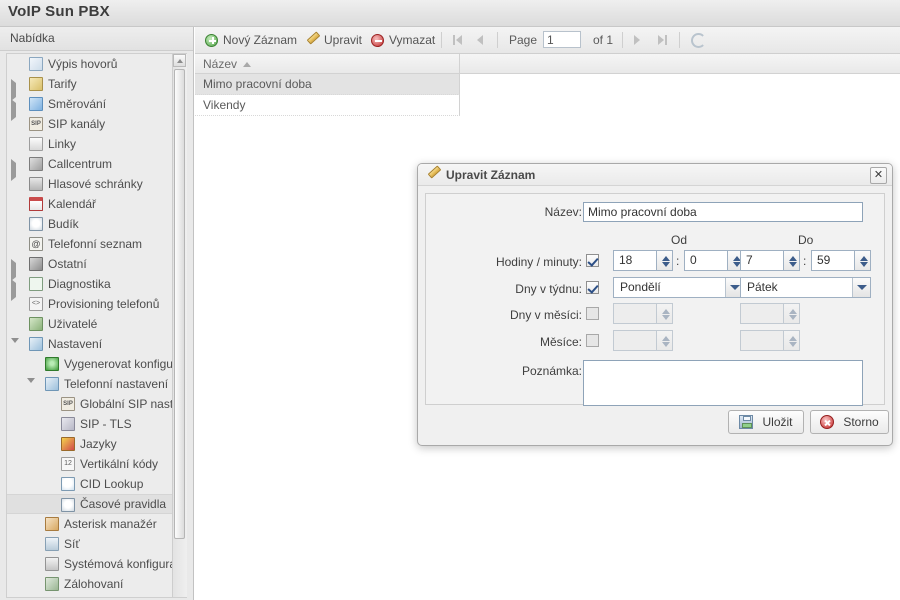 The image size is (900, 600). What do you see at coordinates (403, 40) in the screenshot?
I see `delete-button: Vymazat` at bounding box center [403, 40].